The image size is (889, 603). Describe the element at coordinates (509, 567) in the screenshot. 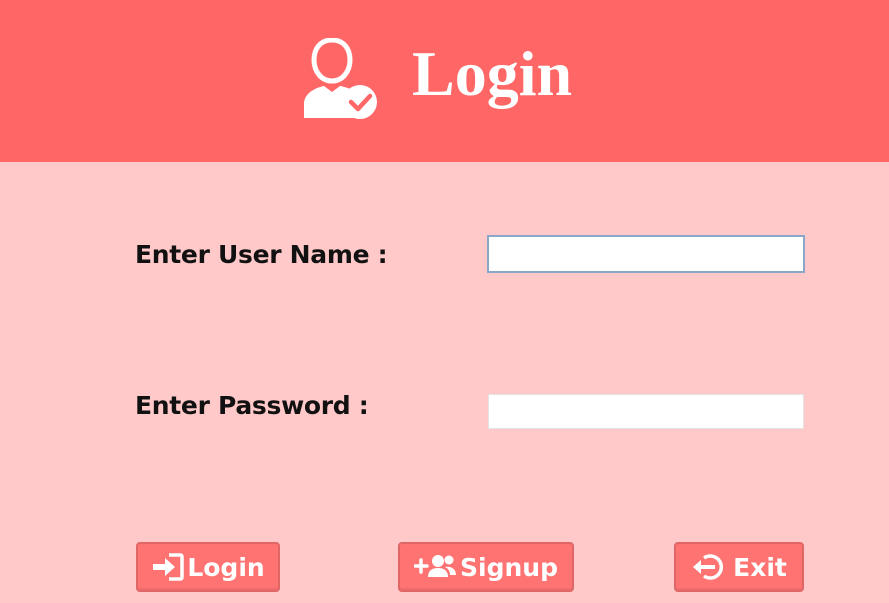

I see `signup-button-label: Signup` at that location.